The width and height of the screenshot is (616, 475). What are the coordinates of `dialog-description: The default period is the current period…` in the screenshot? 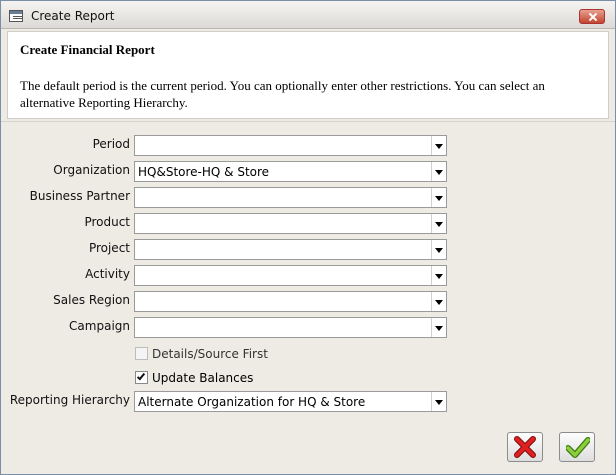 It's located at (282, 94).